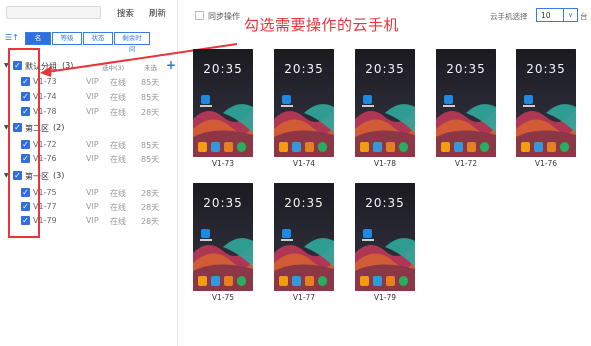 The width and height of the screenshot is (591, 346). What do you see at coordinates (157, 13) in the screenshot?
I see `refresh-button: 刷新` at bounding box center [157, 13].